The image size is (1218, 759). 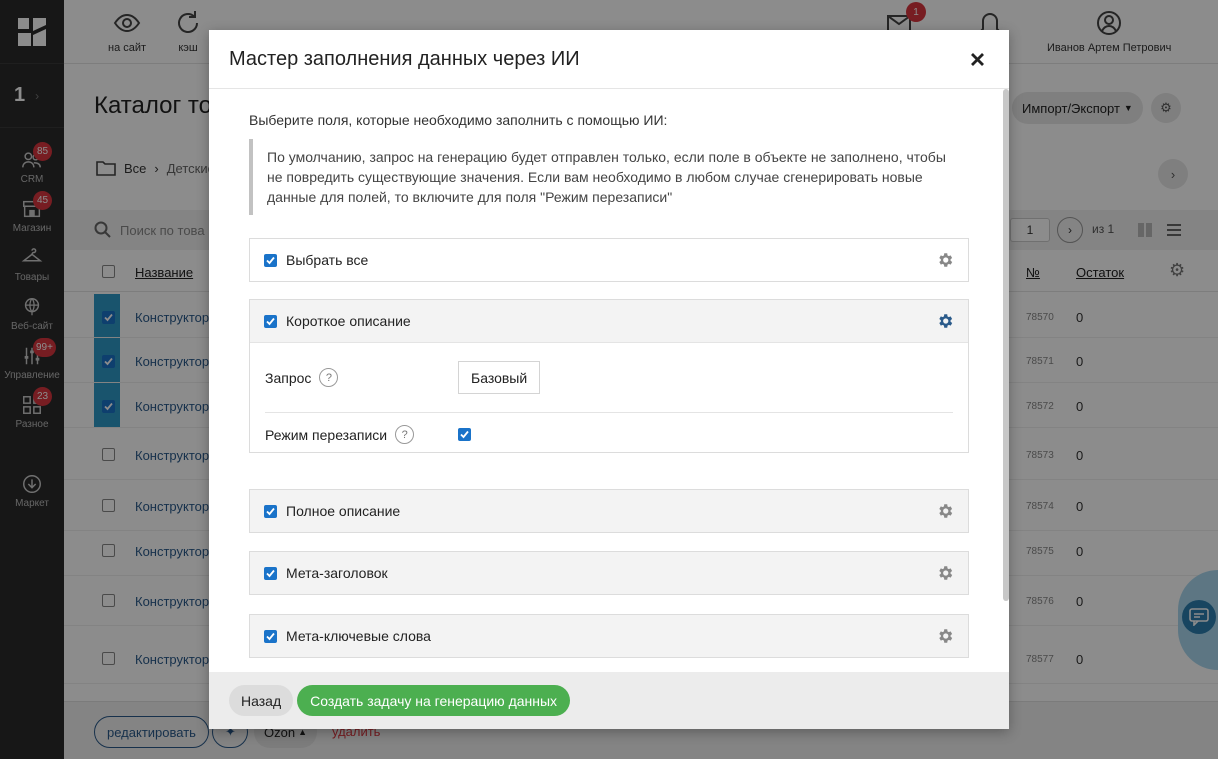 I want to click on field-panel-meta-keywords: Мета-ключевые слова, so click(x=609, y=636).